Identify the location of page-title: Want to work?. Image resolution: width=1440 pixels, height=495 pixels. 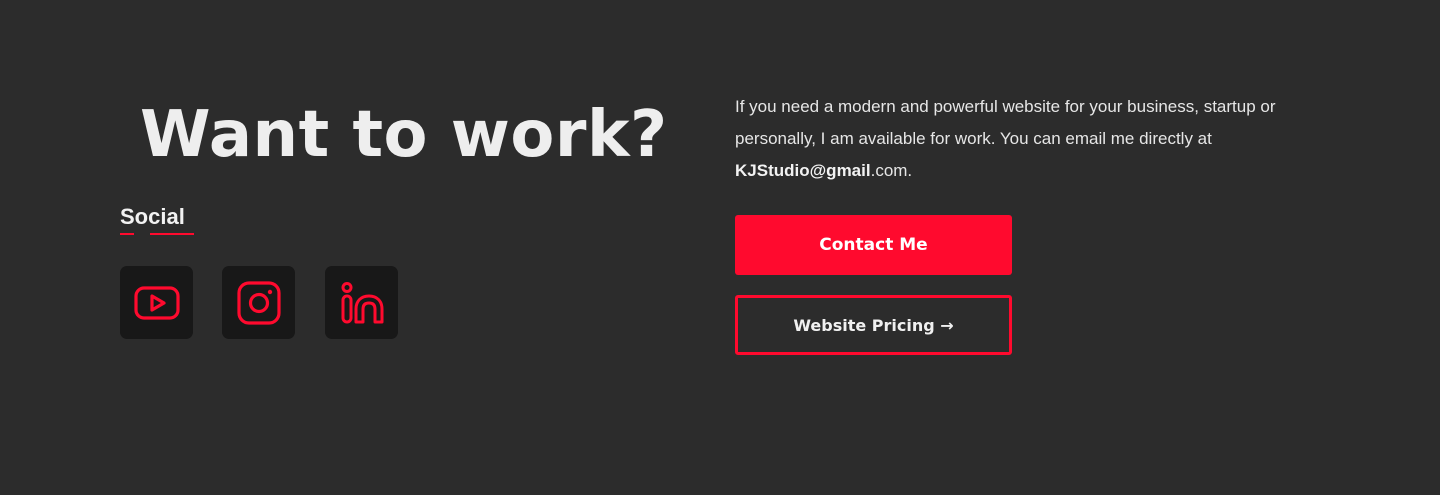
(404, 135).